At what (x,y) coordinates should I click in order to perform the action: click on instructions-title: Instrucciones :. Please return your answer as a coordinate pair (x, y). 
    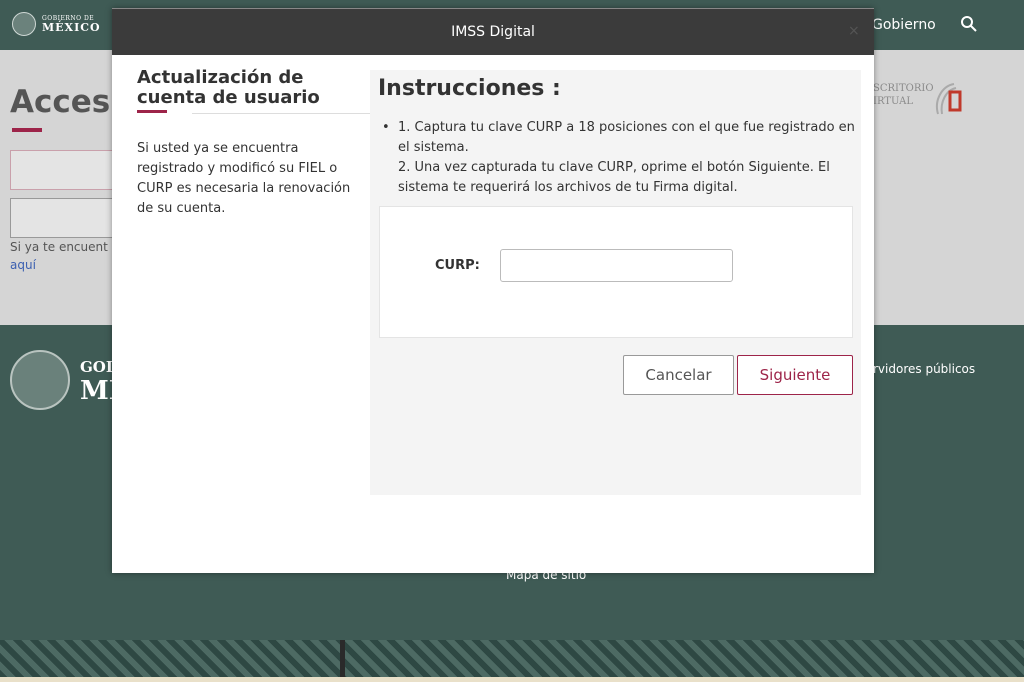
    Looking at the image, I should click on (469, 88).